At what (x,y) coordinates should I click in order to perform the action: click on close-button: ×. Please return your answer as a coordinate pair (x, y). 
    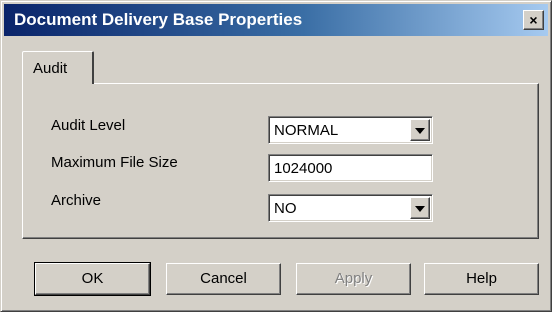
    Looking at the image, I should click on (533, 20).